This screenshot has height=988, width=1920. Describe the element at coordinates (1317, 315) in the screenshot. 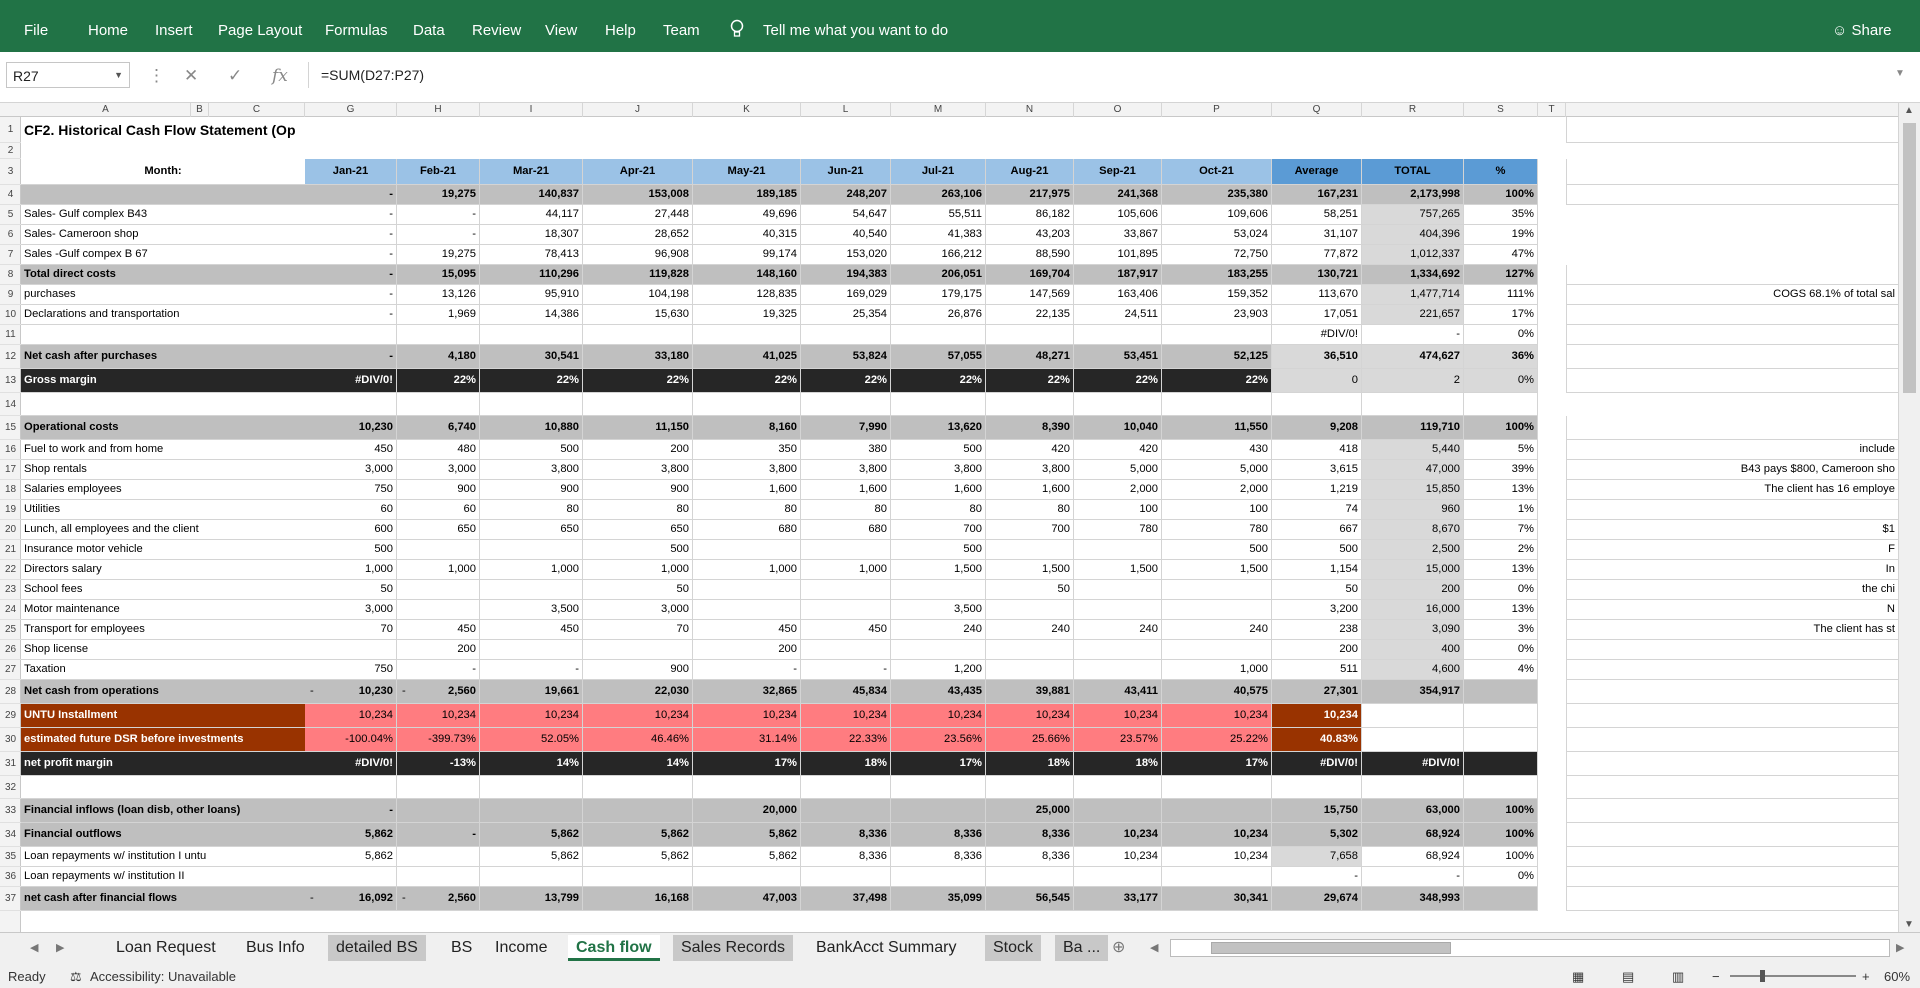

I see `data-cell: 17,051` at that location.